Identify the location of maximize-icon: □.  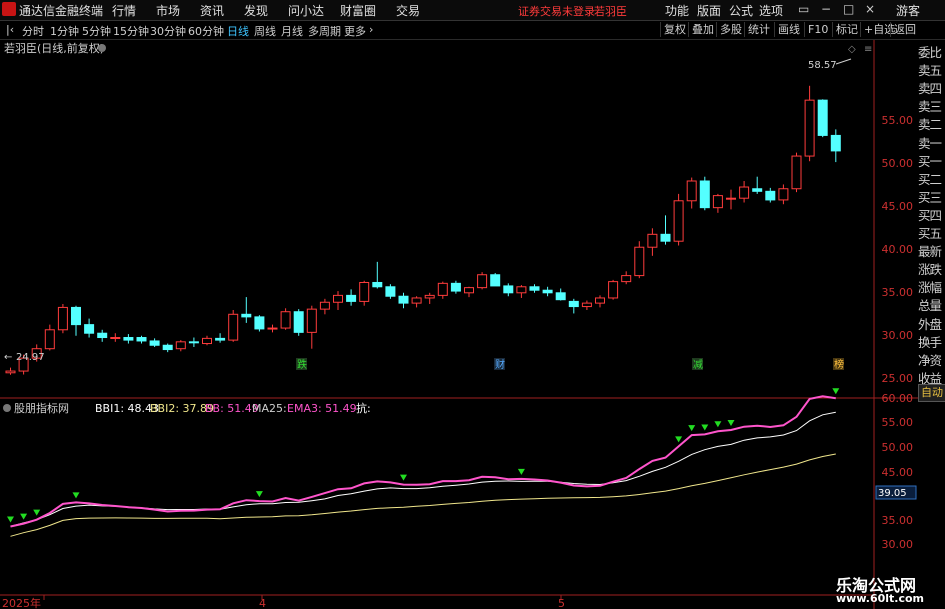
(848, 9).